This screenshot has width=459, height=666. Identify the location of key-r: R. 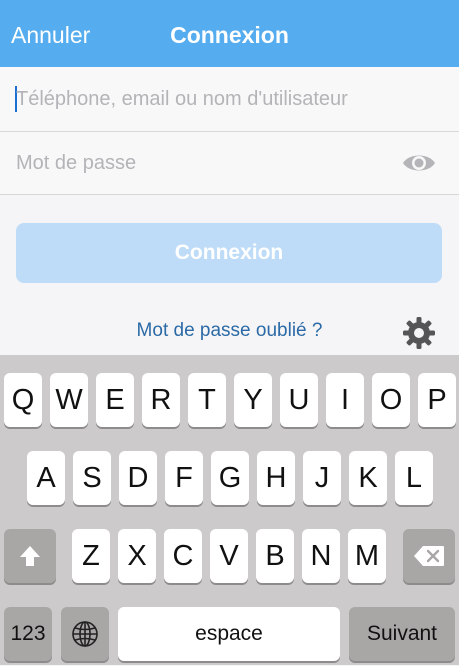
(161, 400).